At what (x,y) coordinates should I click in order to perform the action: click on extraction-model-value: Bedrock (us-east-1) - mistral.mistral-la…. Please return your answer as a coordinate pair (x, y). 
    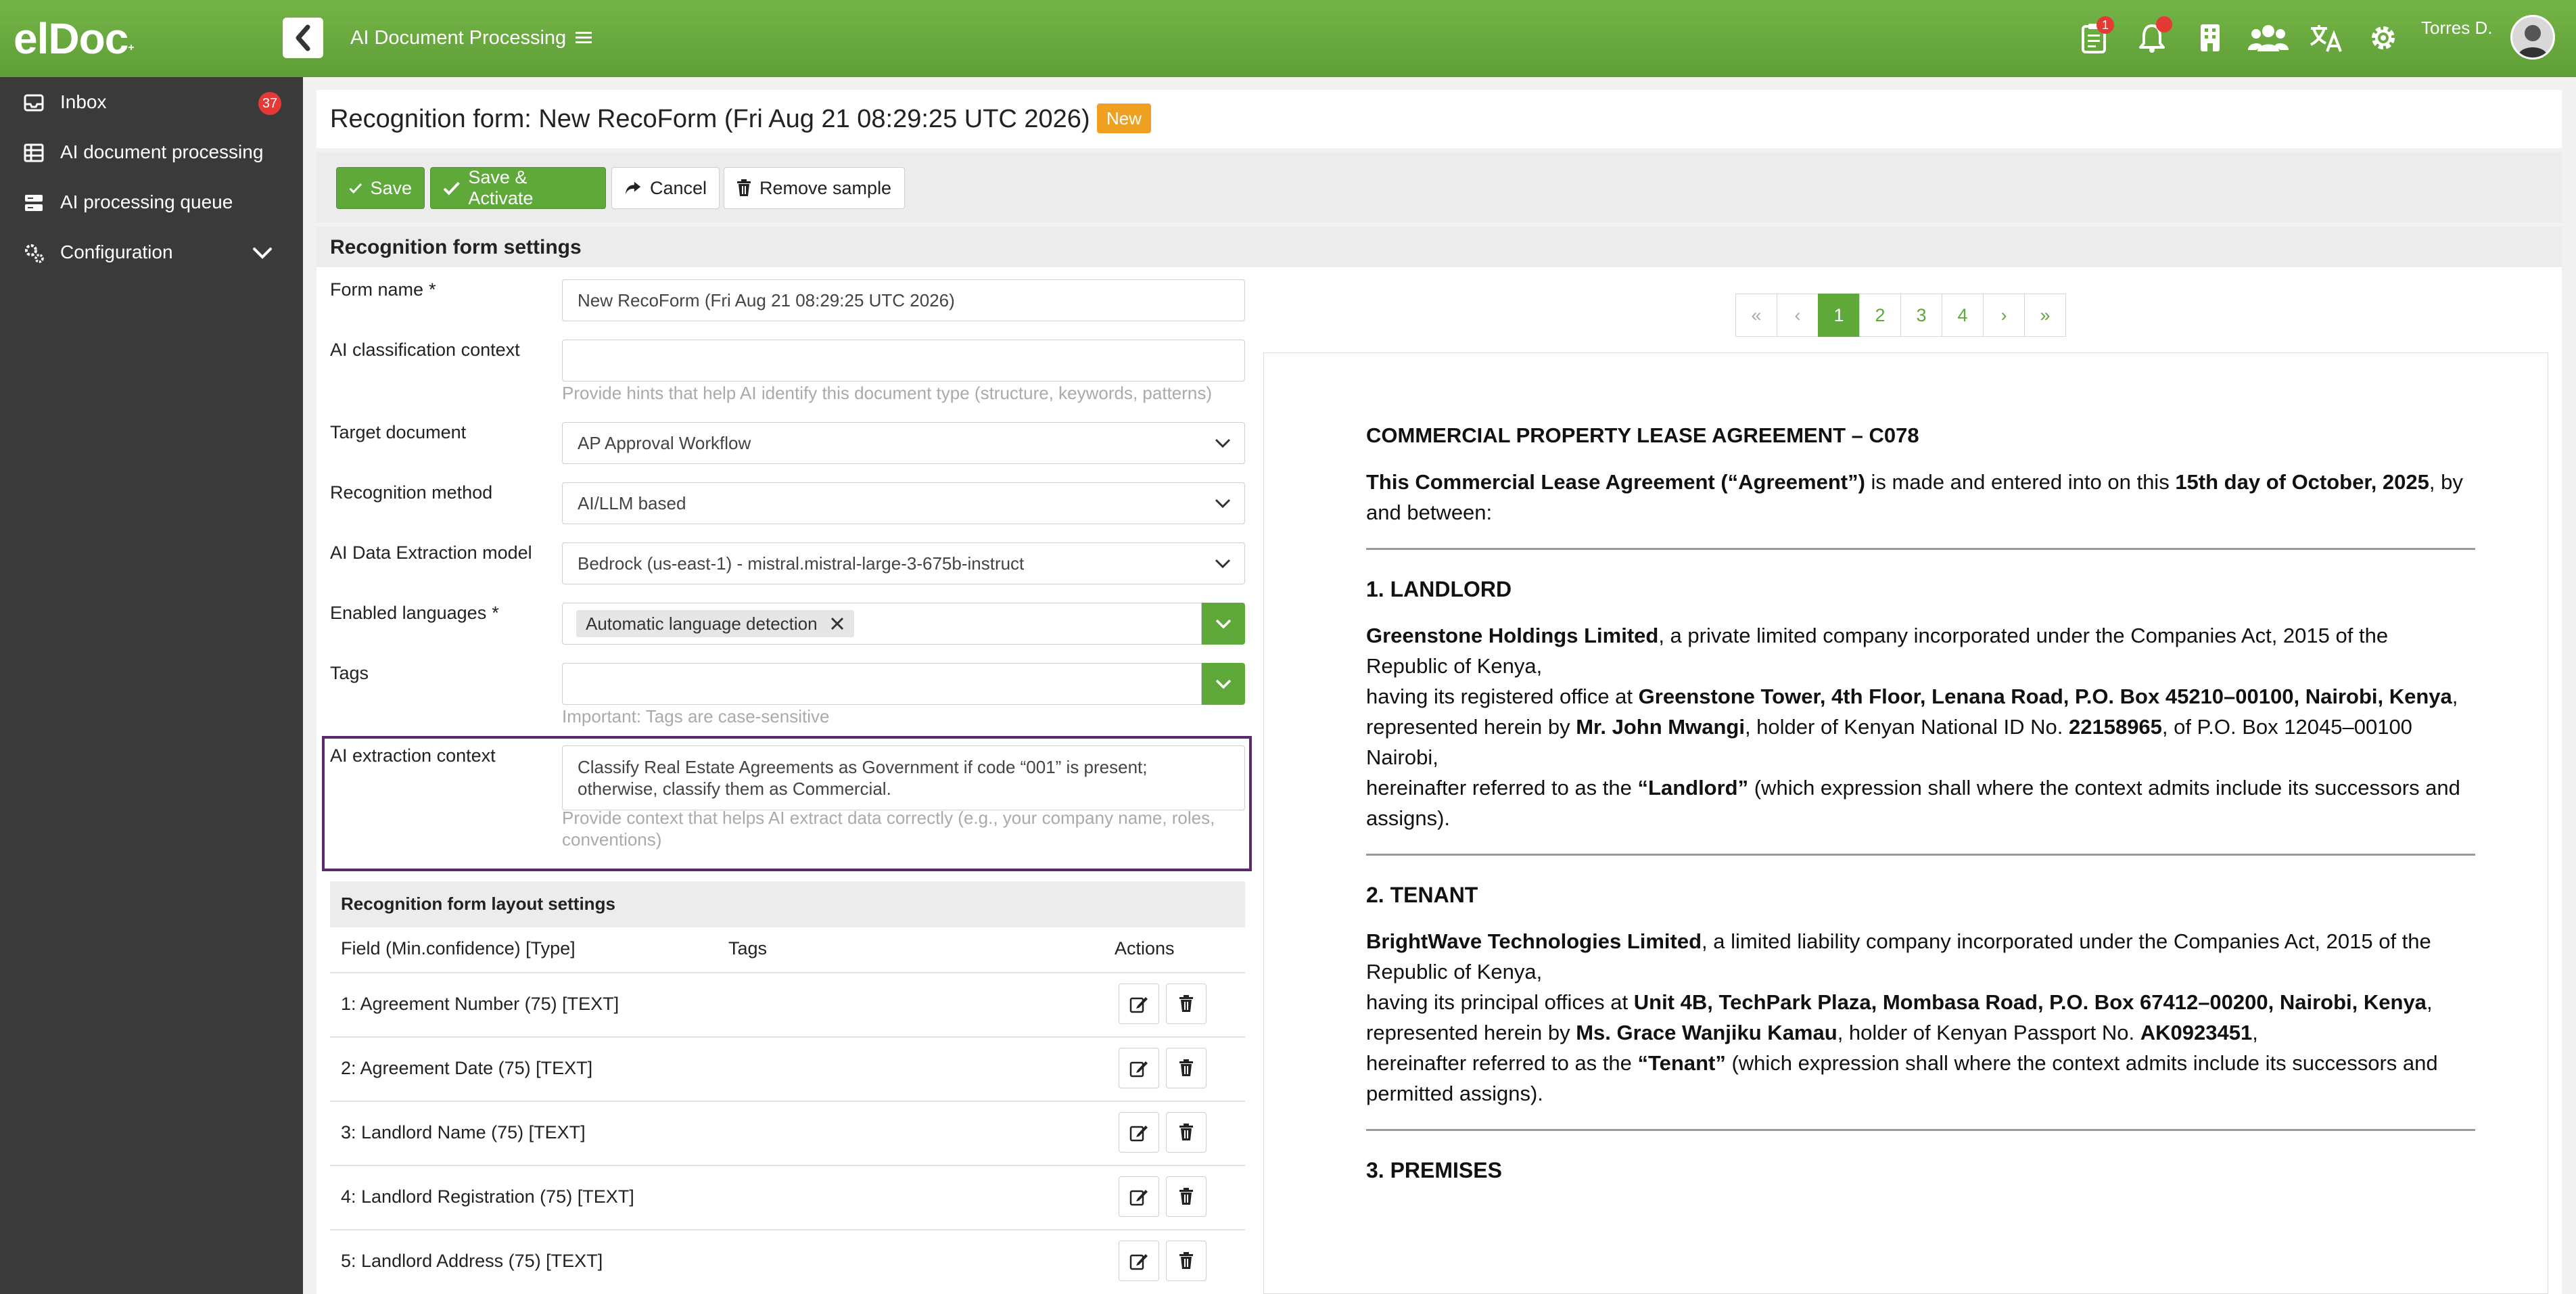
    Looking at the image, I should click on (801, 563).